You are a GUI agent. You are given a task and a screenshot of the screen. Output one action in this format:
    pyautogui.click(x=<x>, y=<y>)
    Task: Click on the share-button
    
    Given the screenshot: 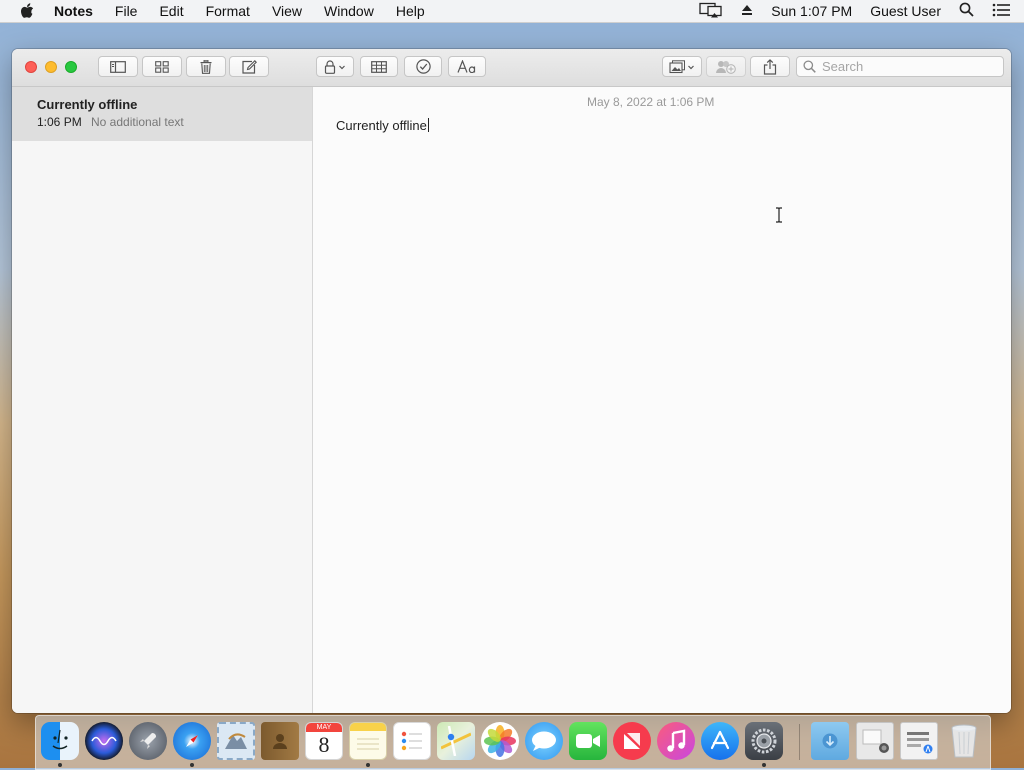 What is the action you would take?
    pyautogui.click(x=770, y=66)
    